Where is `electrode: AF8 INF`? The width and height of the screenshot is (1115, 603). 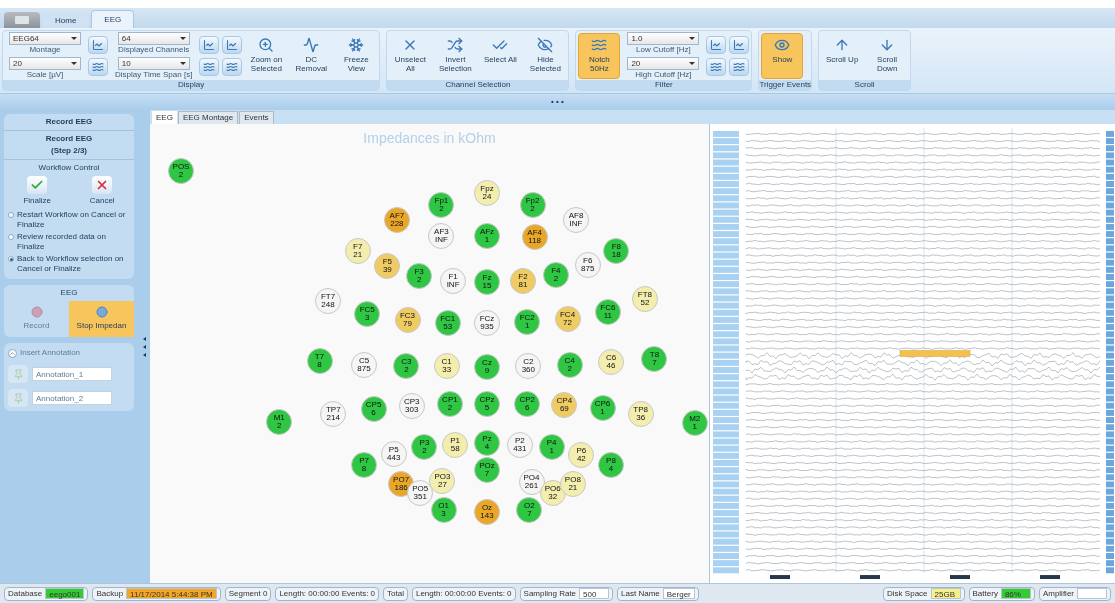 electrode: AF8 INF is located at coordinates (576, 219).